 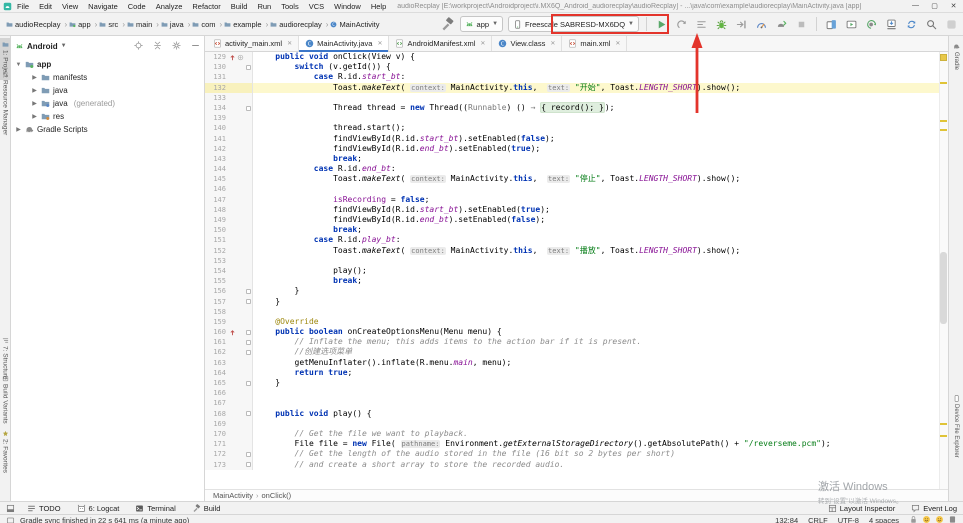 What do you see at coordinates (347, 6) in the screenshot?
I see `menu-item-window: Window` at bounding box center [347, 6].